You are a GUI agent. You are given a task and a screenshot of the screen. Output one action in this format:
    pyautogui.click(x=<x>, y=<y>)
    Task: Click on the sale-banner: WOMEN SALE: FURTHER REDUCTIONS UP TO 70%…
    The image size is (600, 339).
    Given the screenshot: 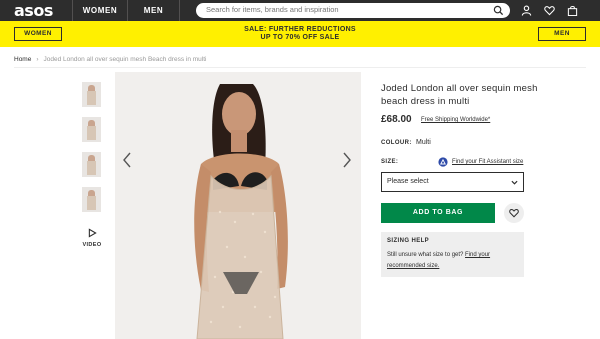 What is the action you would take?
    pyautogui.click(x=300, y=34)
    